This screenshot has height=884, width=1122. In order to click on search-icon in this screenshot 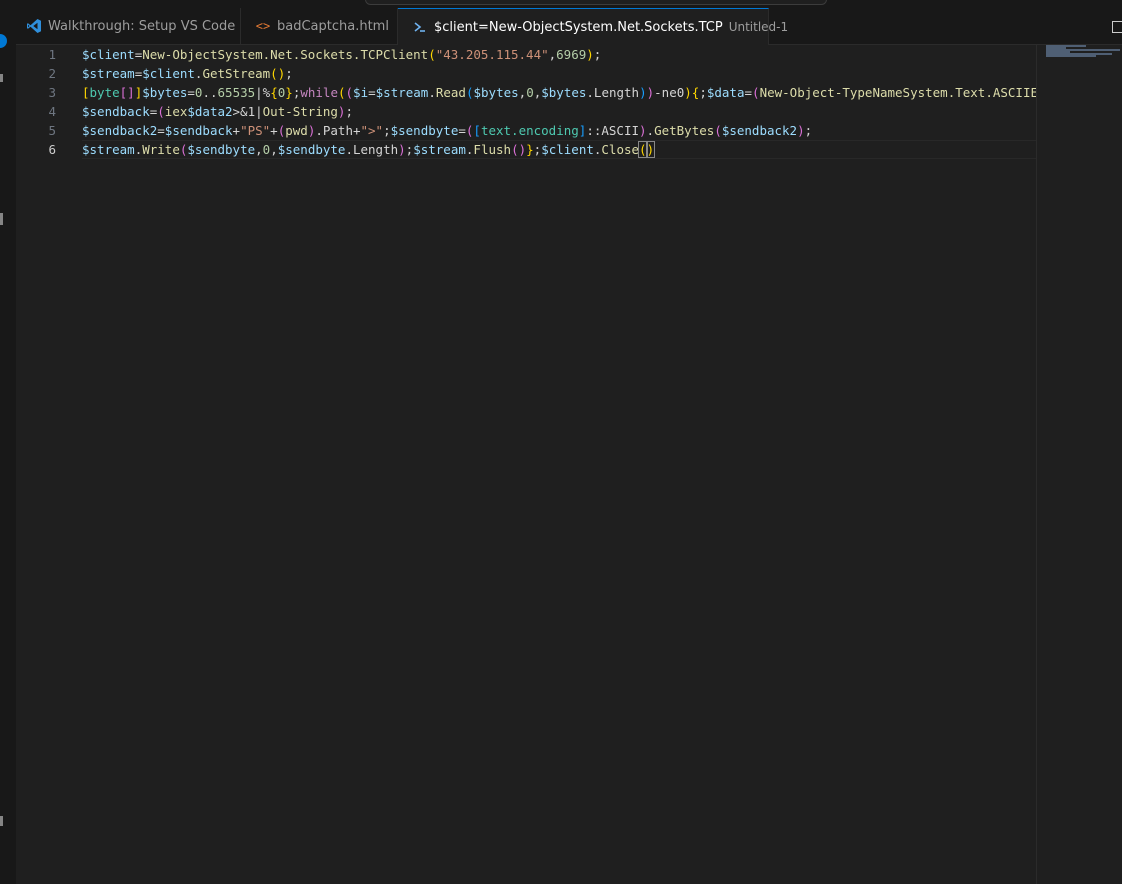, I will do `click(1, 78)`.